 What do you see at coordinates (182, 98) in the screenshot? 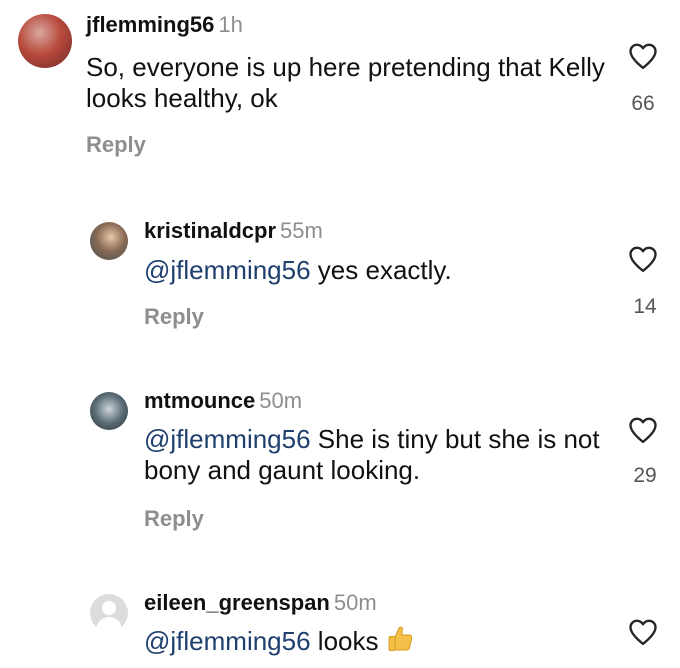
I see `comment-text-line: looks healthy, ok` at bounding box center [182, 98].